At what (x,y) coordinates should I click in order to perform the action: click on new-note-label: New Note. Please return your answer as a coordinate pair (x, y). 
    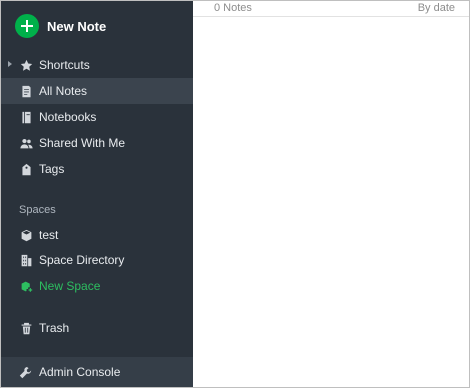
    Looking at the image, I should click on (77, 26).